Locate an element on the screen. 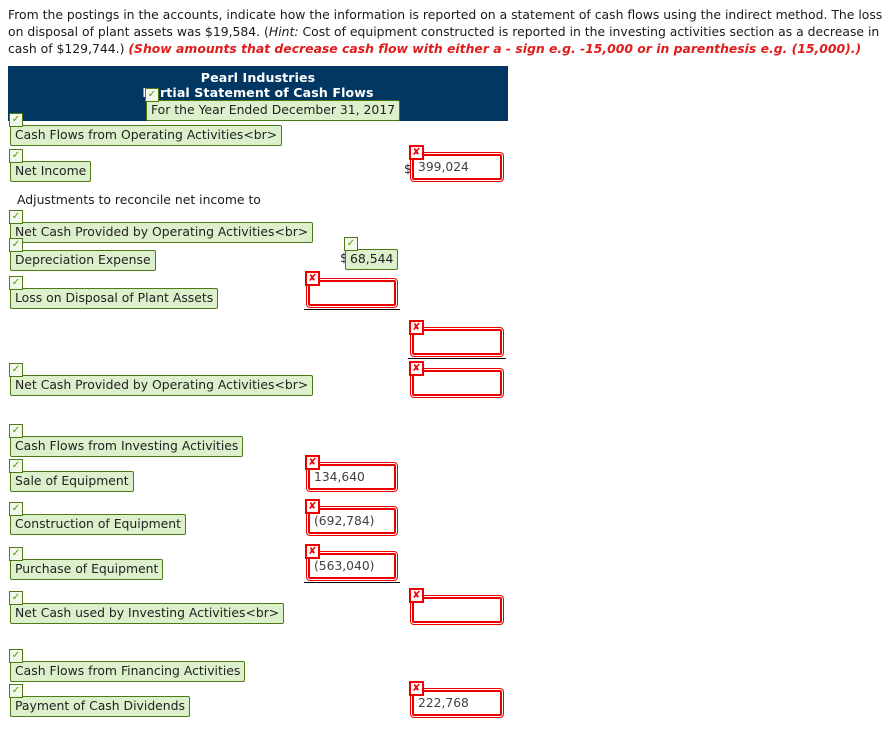 The width and height of the screenshot is (891, 739). purchase-of-equipment-label: Purchase of Equipment is located at coordinates (87, 568).